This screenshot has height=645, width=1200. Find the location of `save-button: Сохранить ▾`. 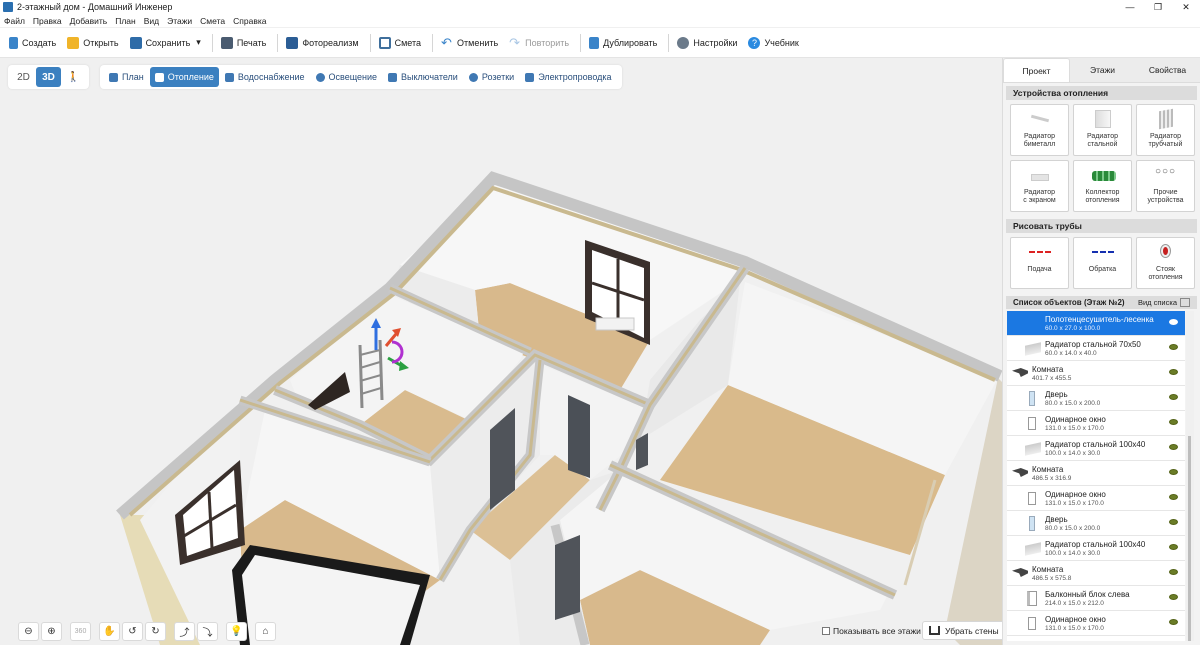

save-button: Сохранить ▾ is located at coordinates (165, 43).